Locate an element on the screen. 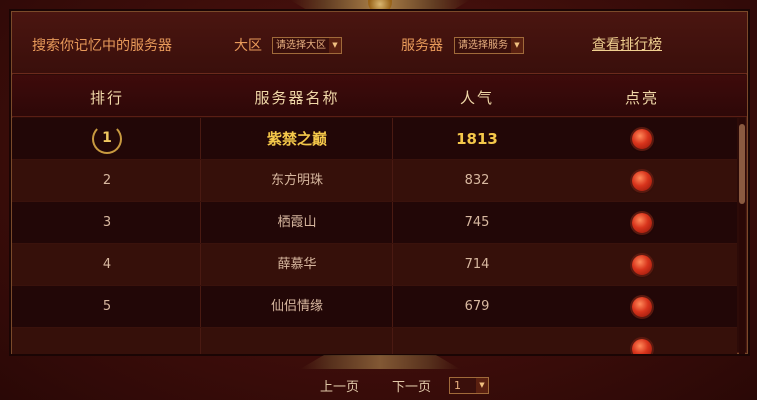 The width and height of the screenshot is (757, 400). prev-page-button: 上一页 is located at coordinates (339, 385).